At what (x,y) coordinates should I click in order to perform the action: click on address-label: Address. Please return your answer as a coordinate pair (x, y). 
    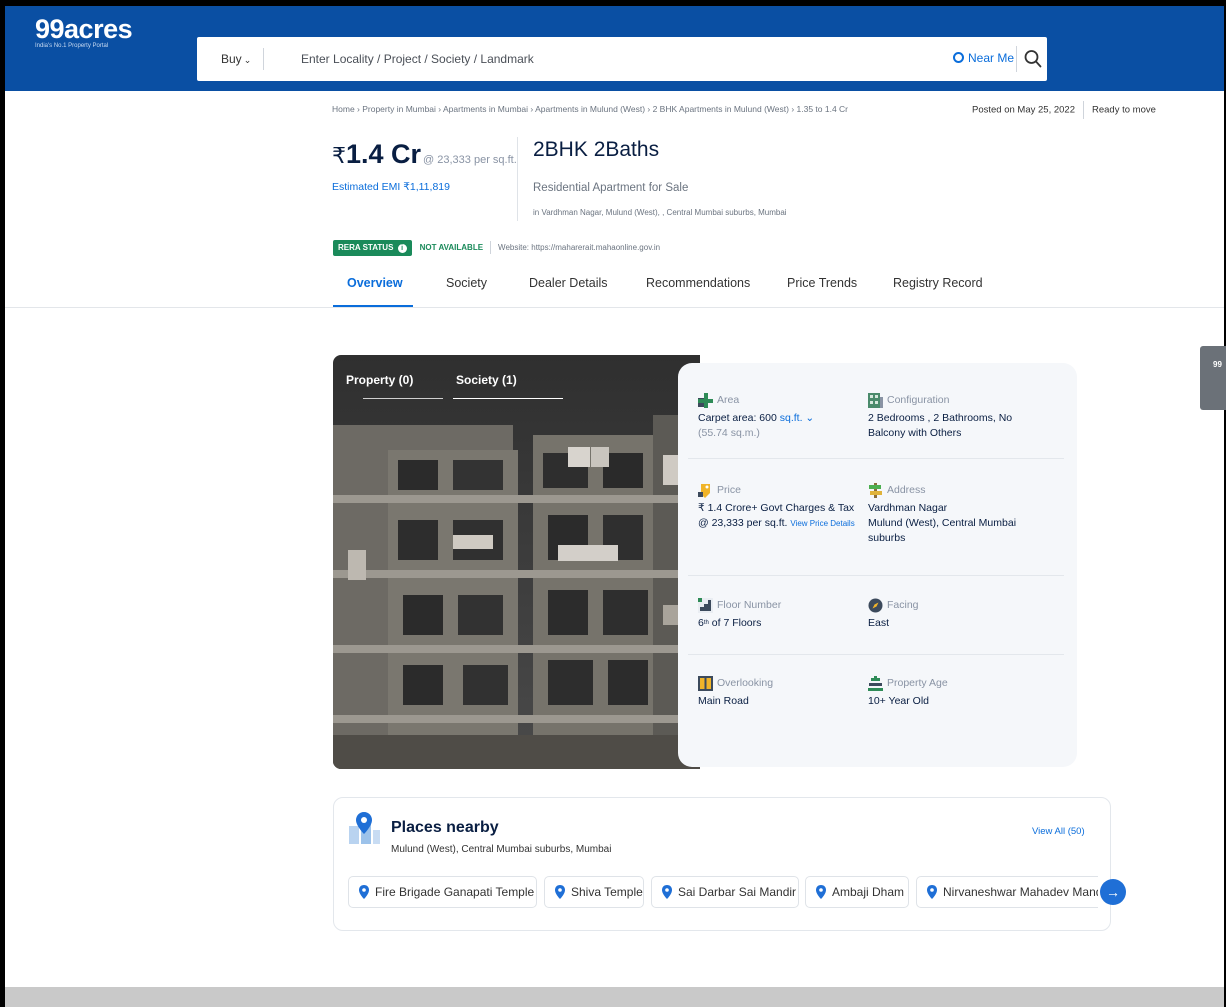
    Looking at the image, I should click on (906, 490).